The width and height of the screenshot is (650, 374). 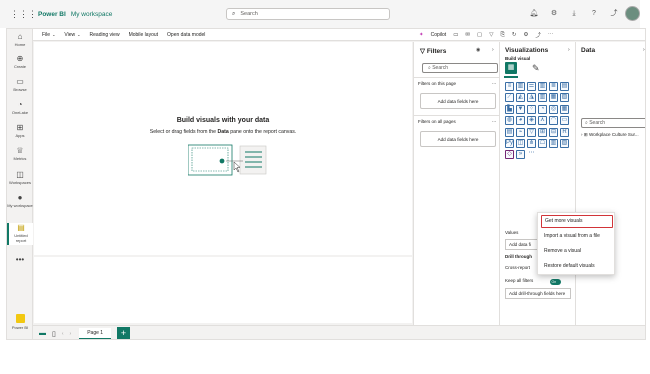 What do you see at coordinates (509, 155) in the screenshot?
I see `power-apps-icon: ◇` at bounding box center [509, 155].